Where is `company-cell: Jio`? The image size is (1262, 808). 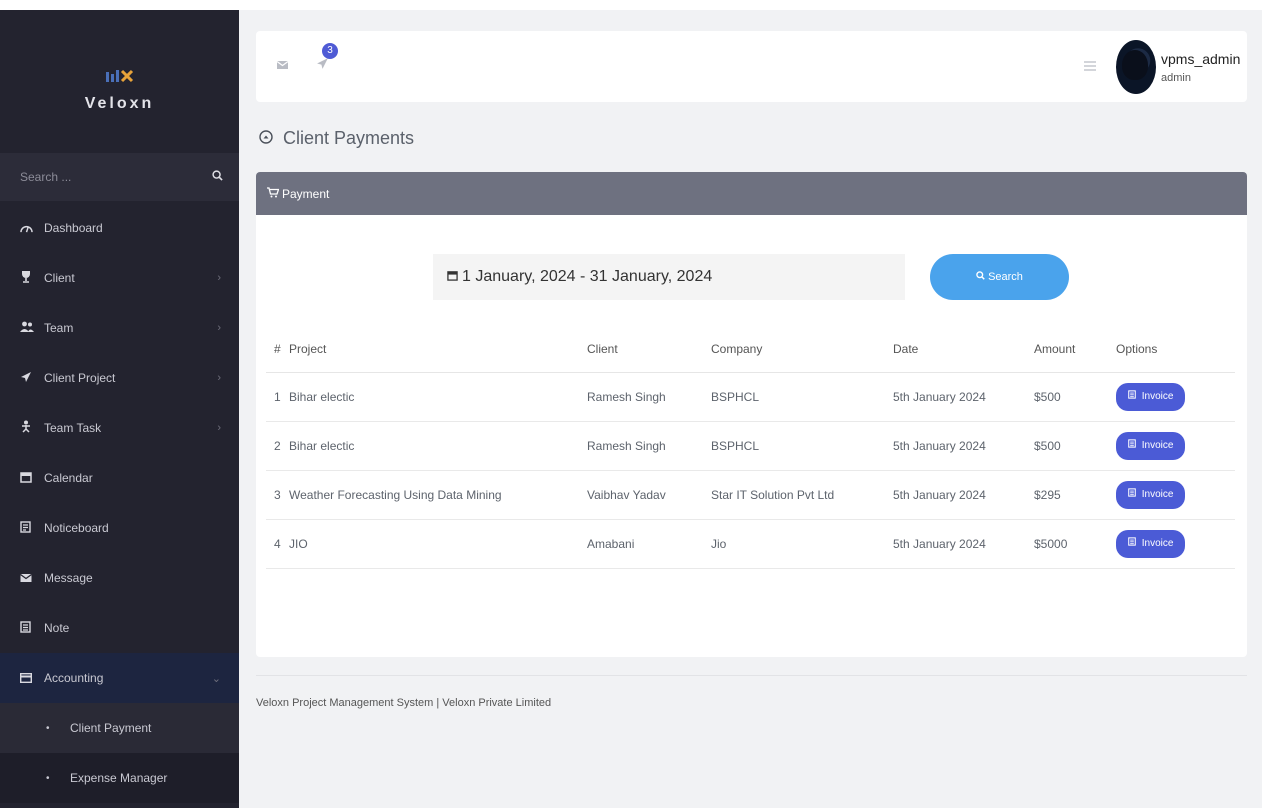
company-cell: Jio is located at coordinates (802, 544).